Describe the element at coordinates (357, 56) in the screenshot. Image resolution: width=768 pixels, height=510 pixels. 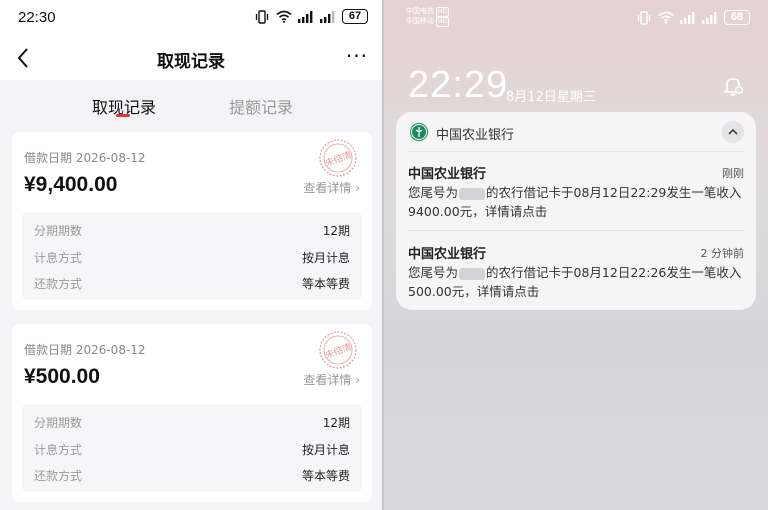
I see `more-options-icon: ···` at that location.